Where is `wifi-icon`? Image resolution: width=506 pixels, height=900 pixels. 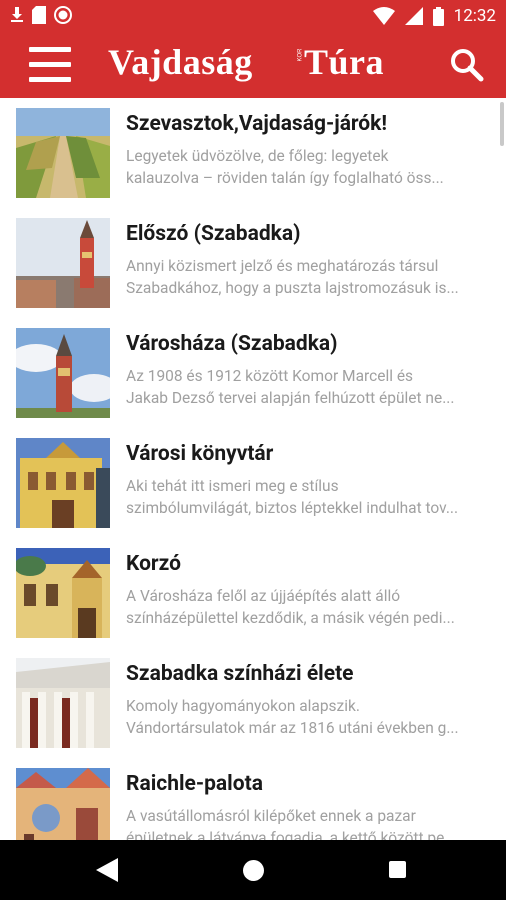
wifi-icon is located at coordinates (383, 16).